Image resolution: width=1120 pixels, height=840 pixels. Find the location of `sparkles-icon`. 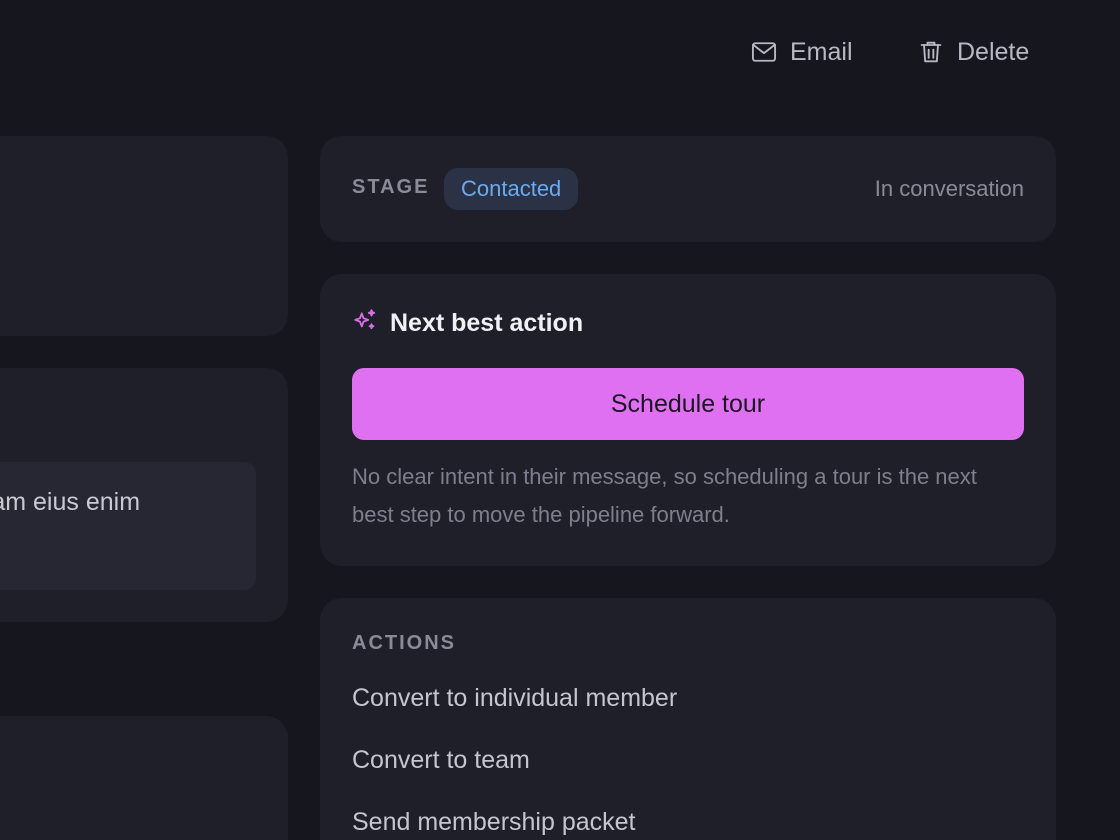

sparkles-icon is located at coordinates (365, 323).